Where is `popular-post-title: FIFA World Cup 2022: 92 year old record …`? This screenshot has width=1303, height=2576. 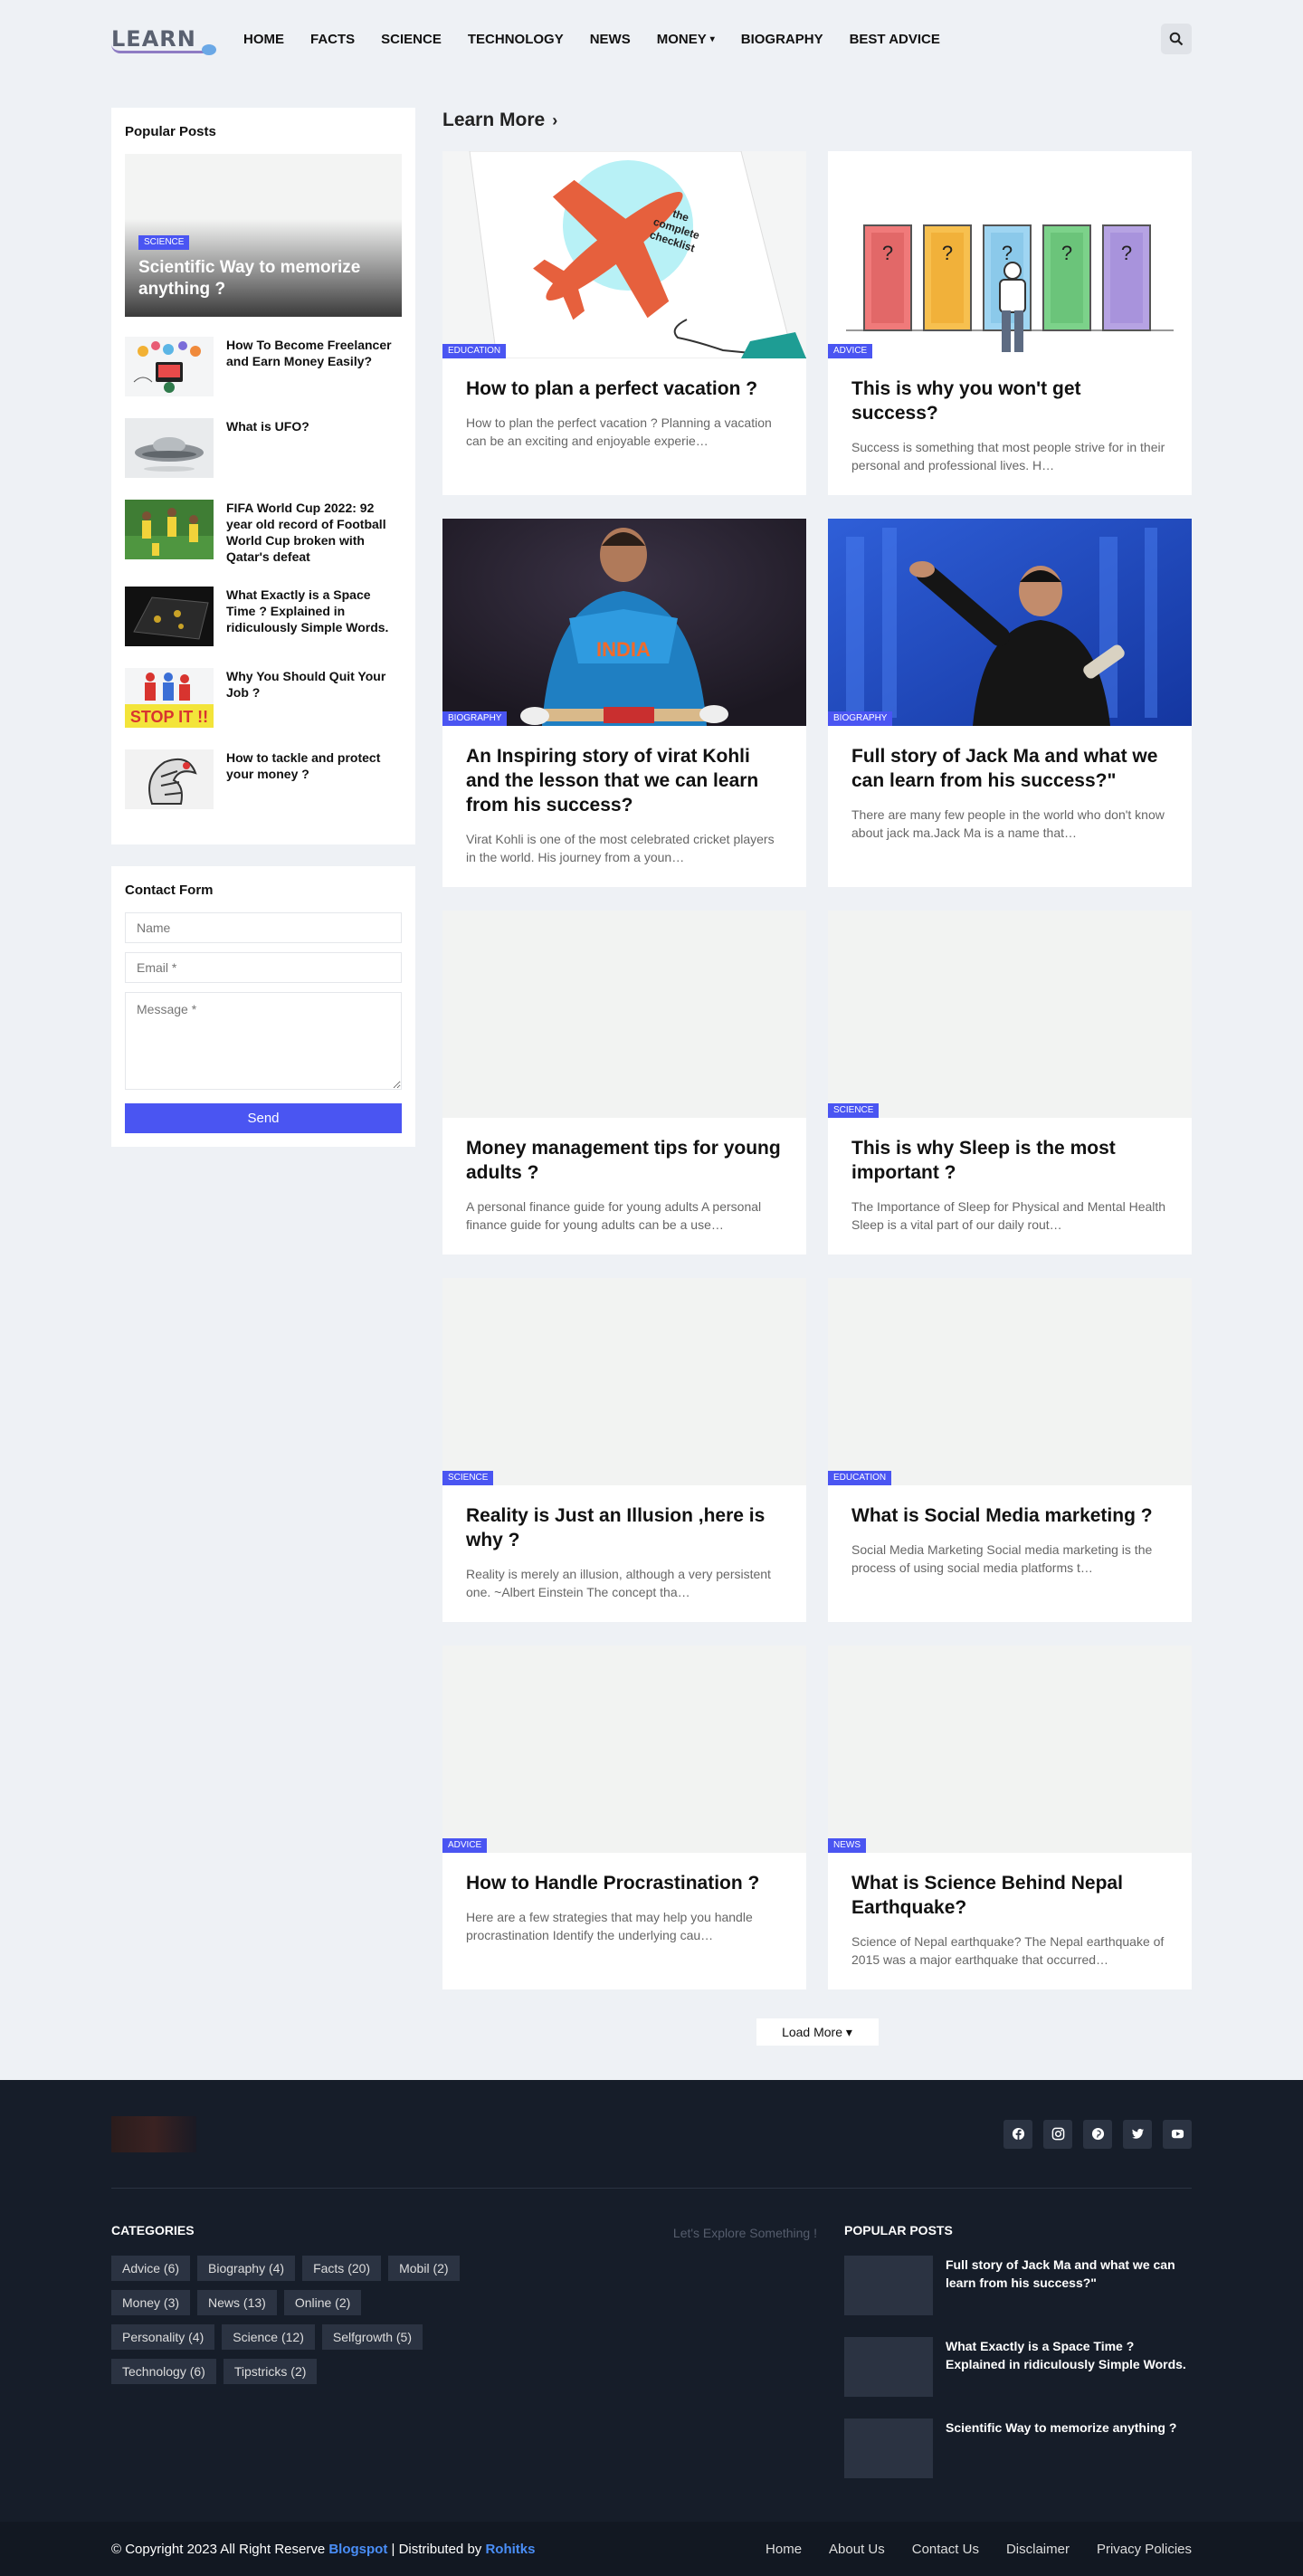 popular-post-title: FIFA World Cup 2022: 92 year old record … is located at coordinates (314, 532).